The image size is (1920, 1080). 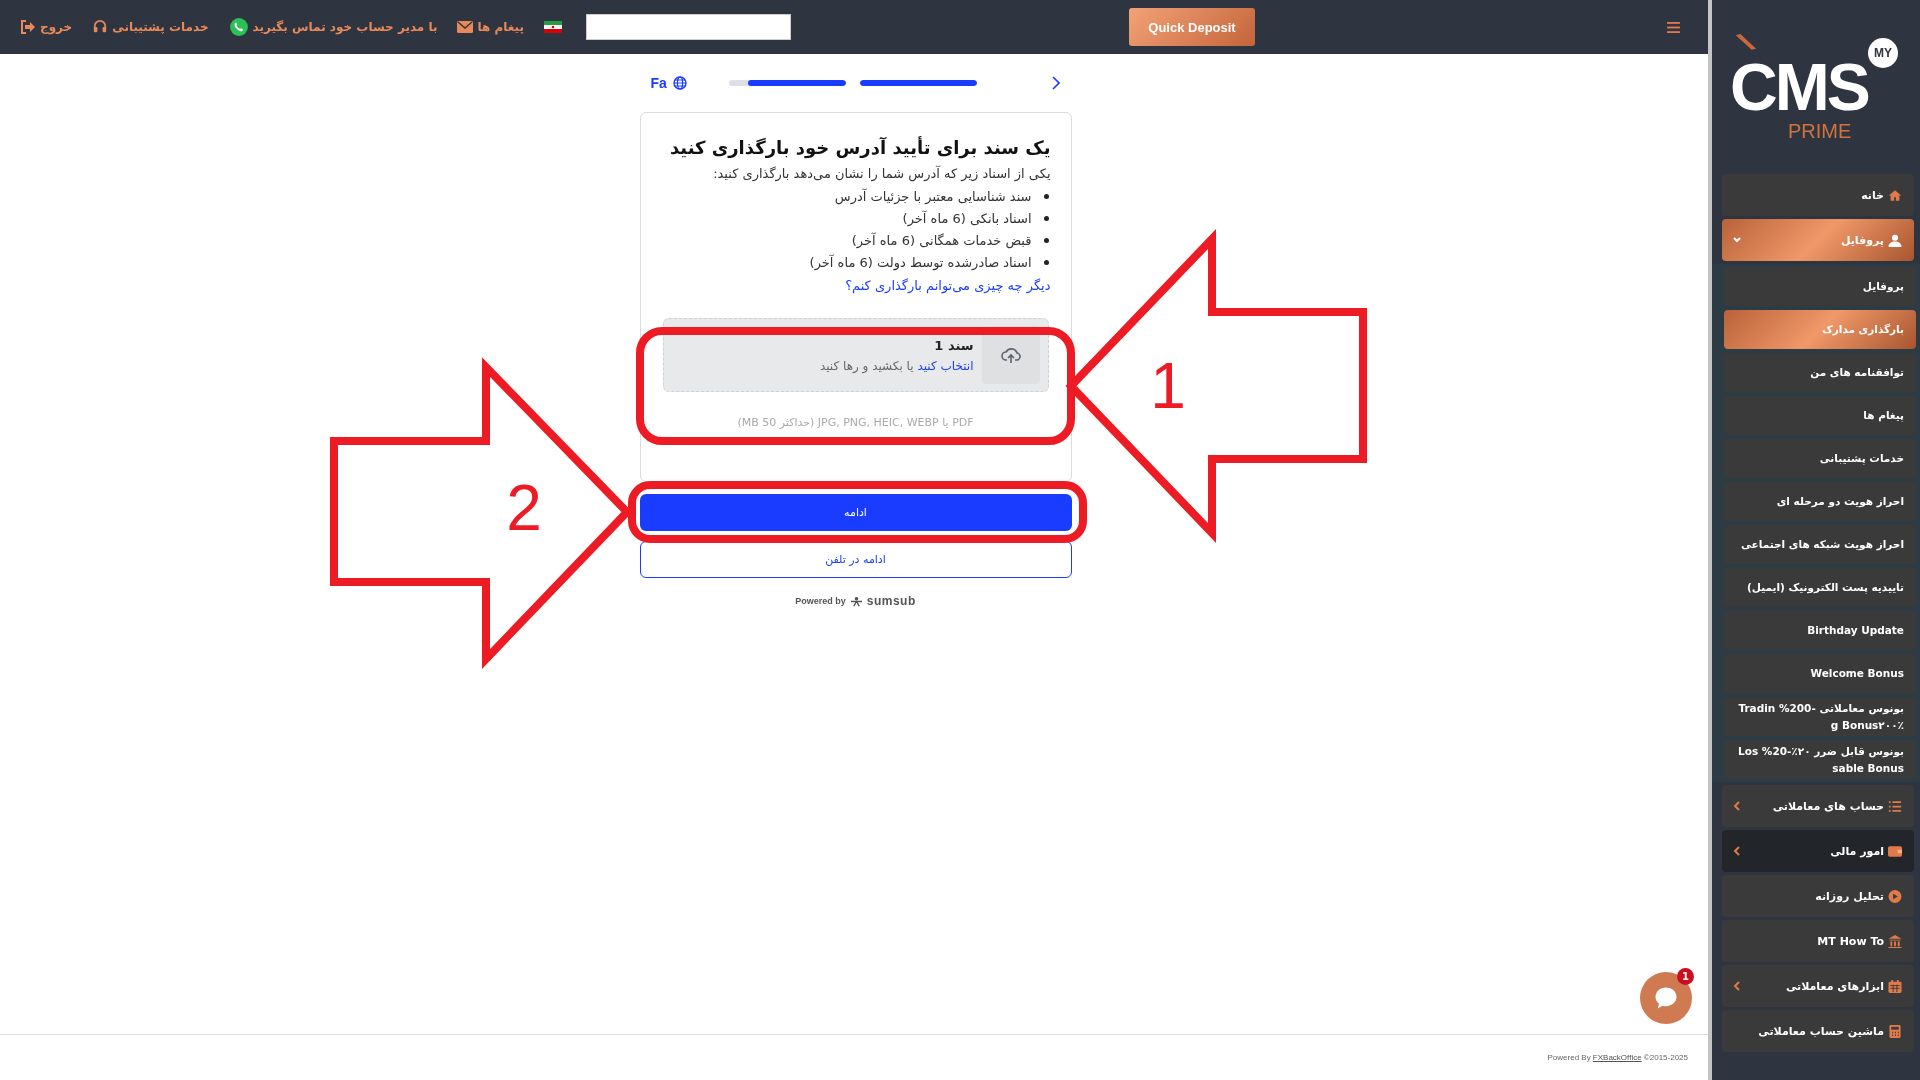 What do you see at coordinates (967, 218) in the screenshot?
I see `document-type: اسناد بانکی (6 ماه آخر)` at bounding box center [967, 218].